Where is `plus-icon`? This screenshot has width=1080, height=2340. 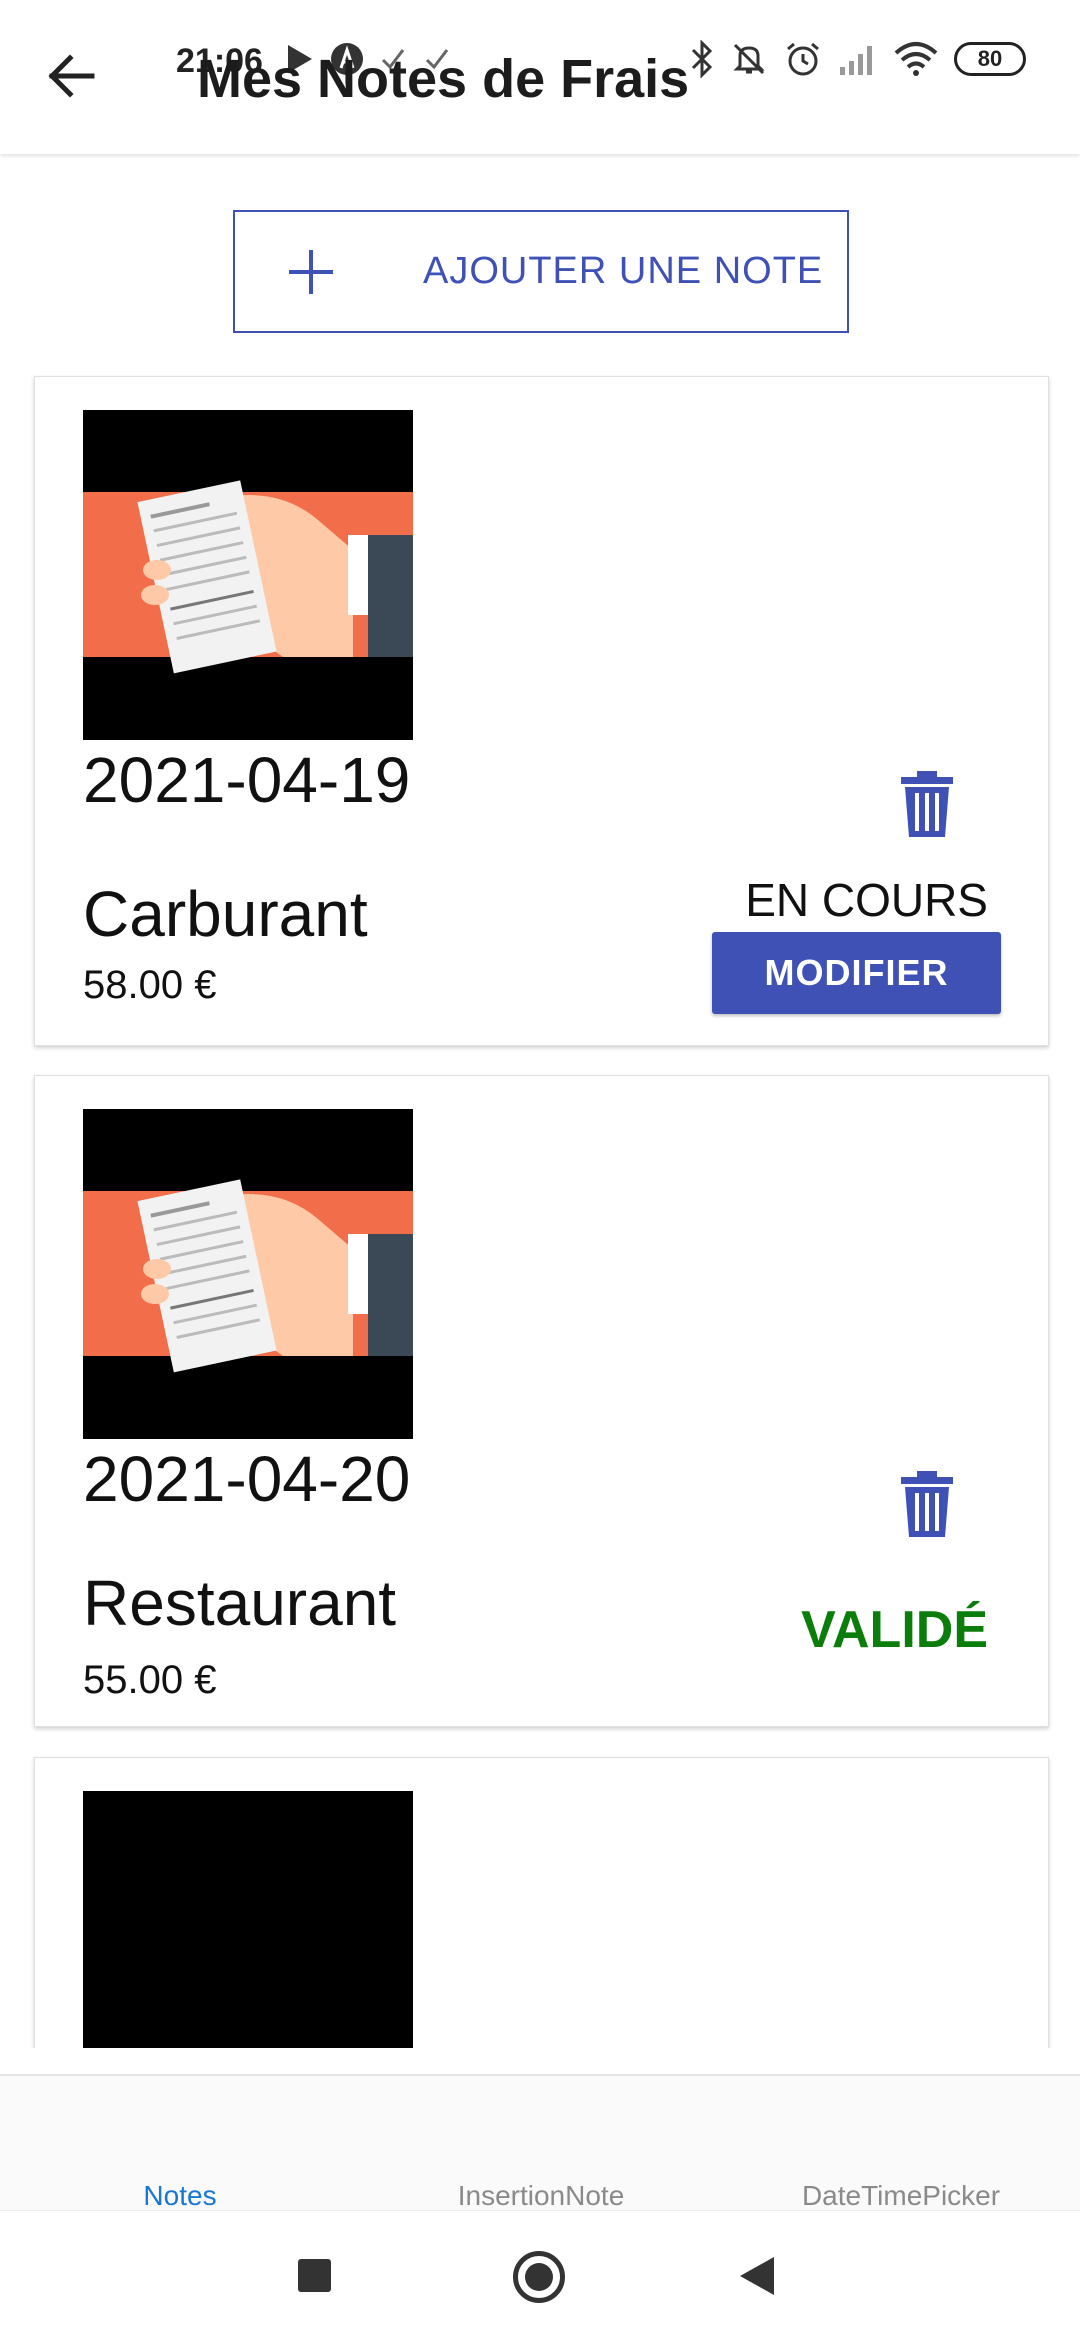 plus-icon is located at coordinates (311, 271).